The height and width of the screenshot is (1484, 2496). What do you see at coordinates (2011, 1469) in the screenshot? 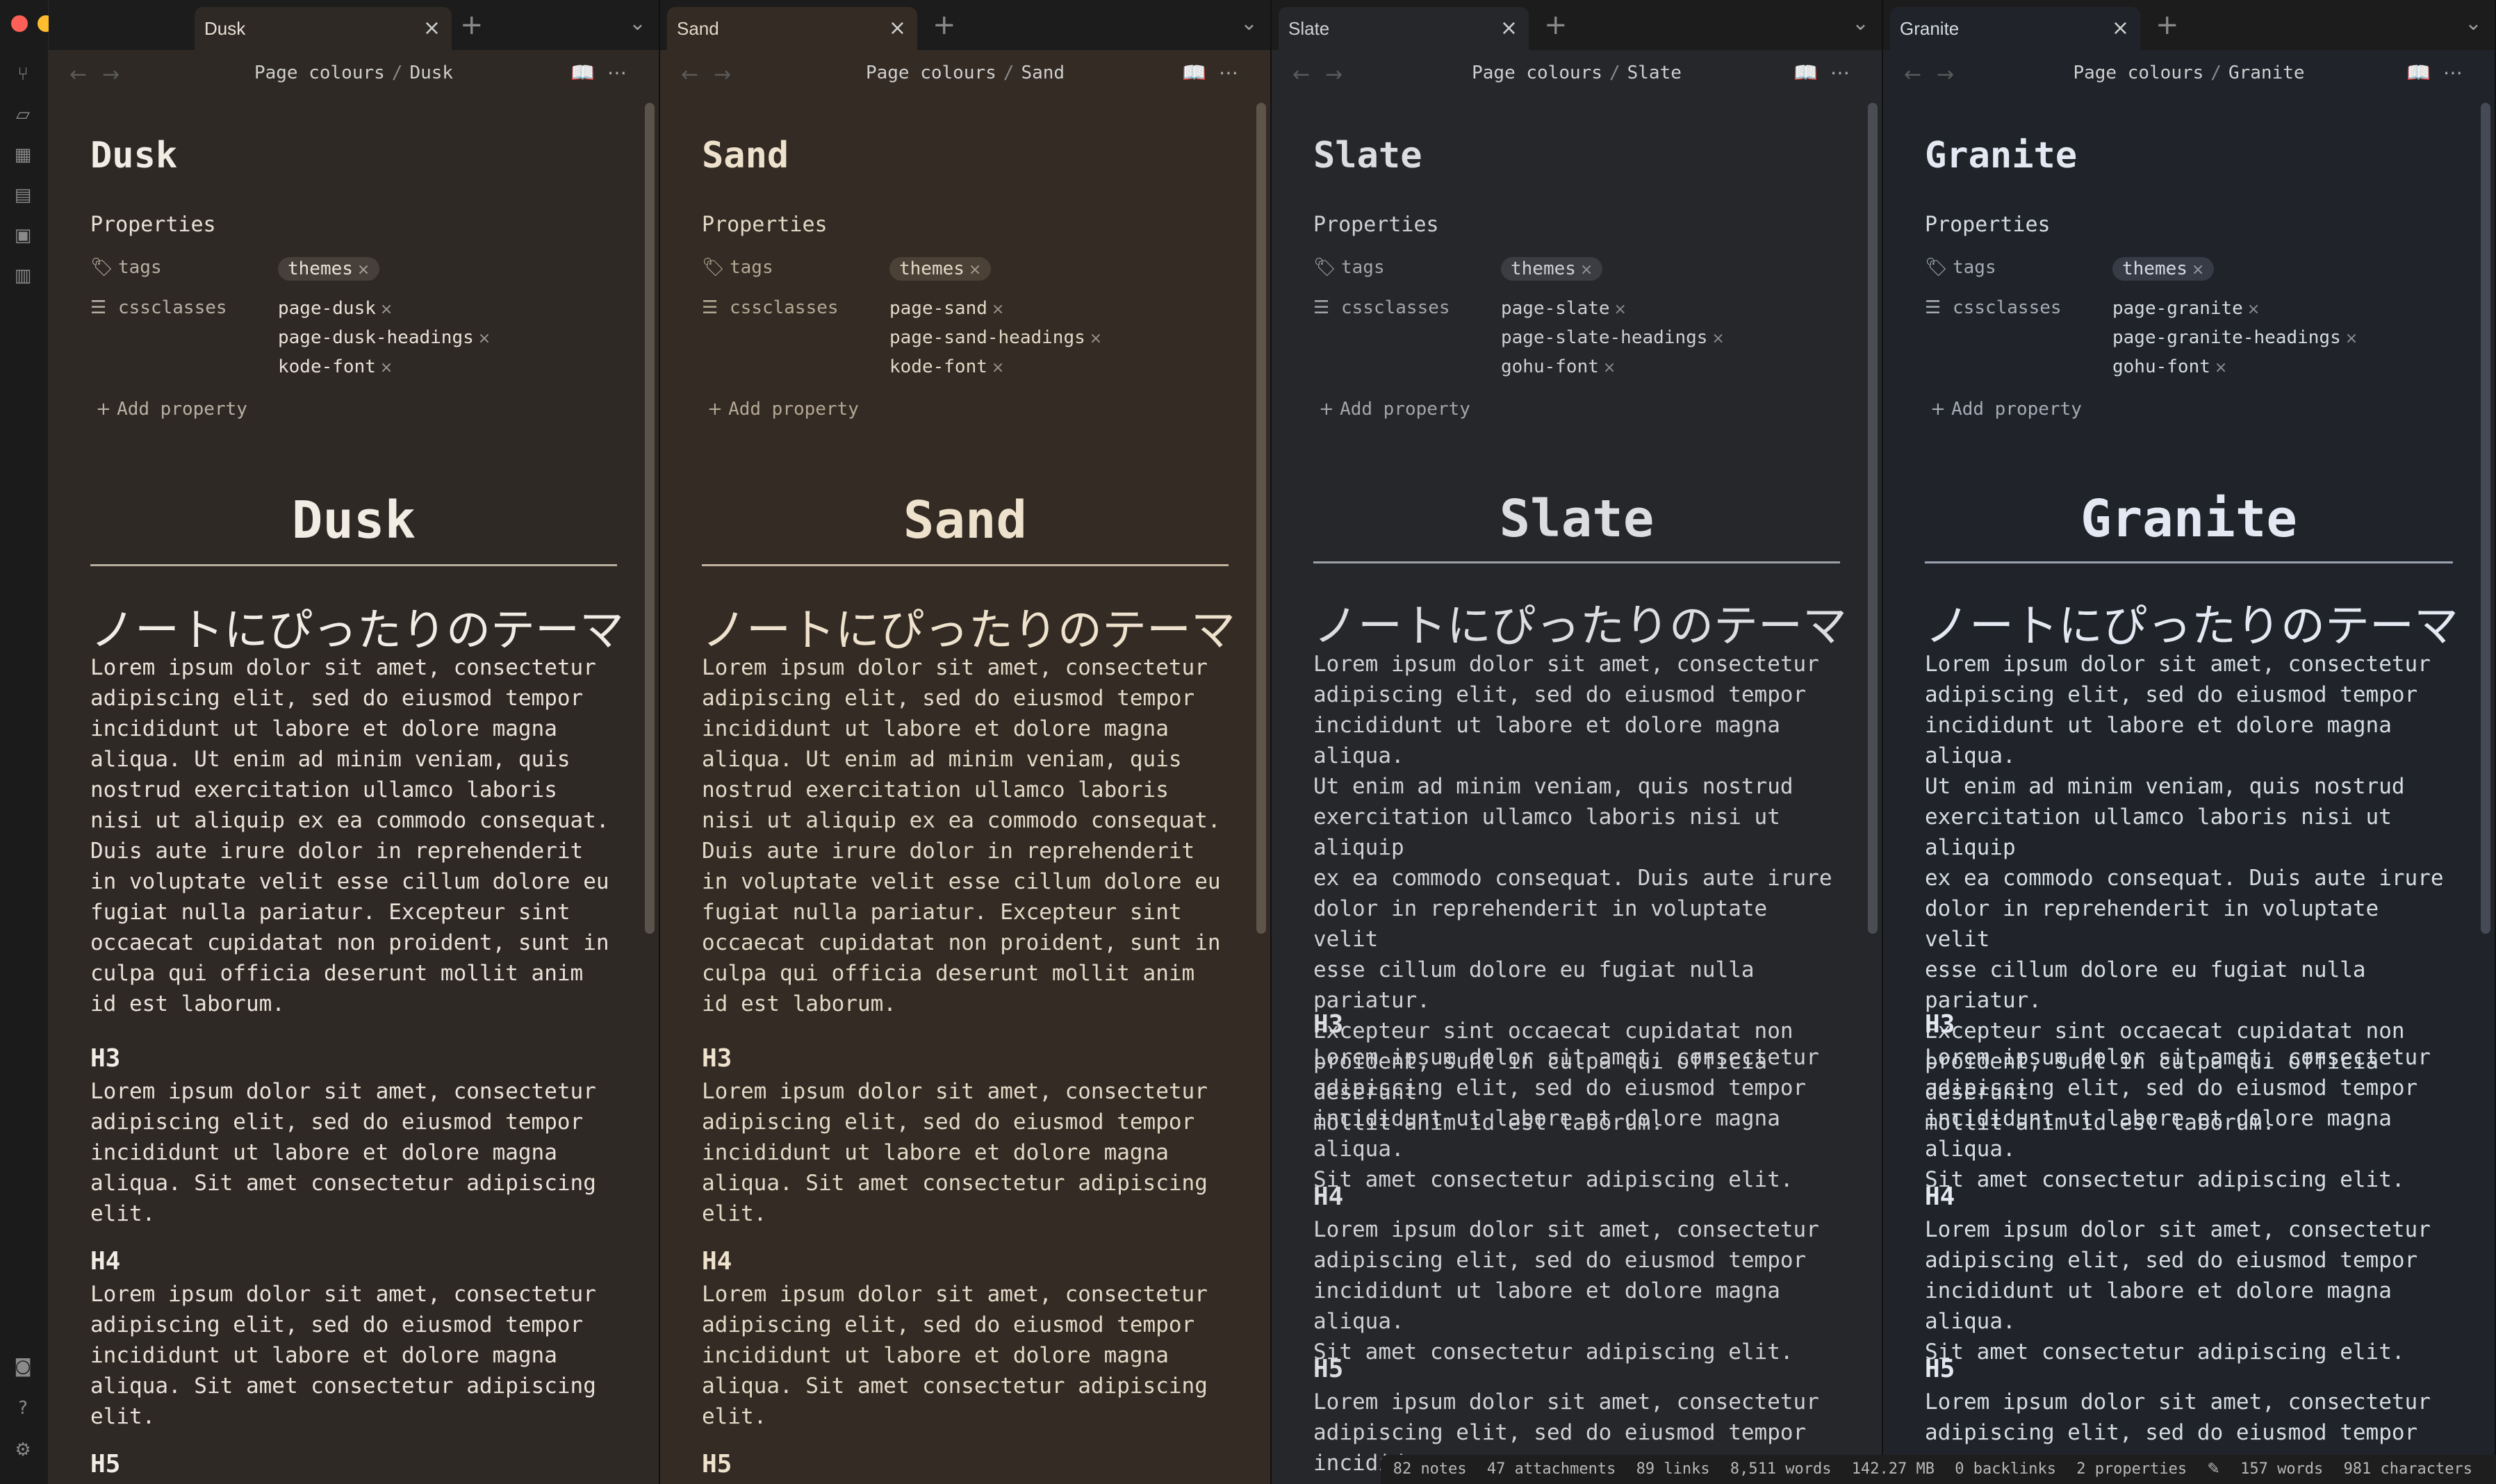
I see `status-backlinks: 0 backlinks` at bounding box center [2011, 1469].